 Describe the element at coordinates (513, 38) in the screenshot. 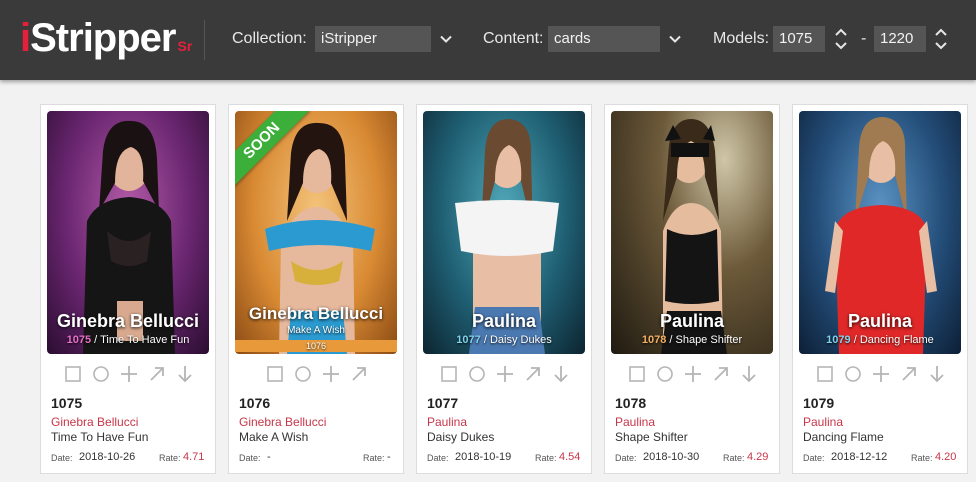

I see `content-label: Content:` at that location.